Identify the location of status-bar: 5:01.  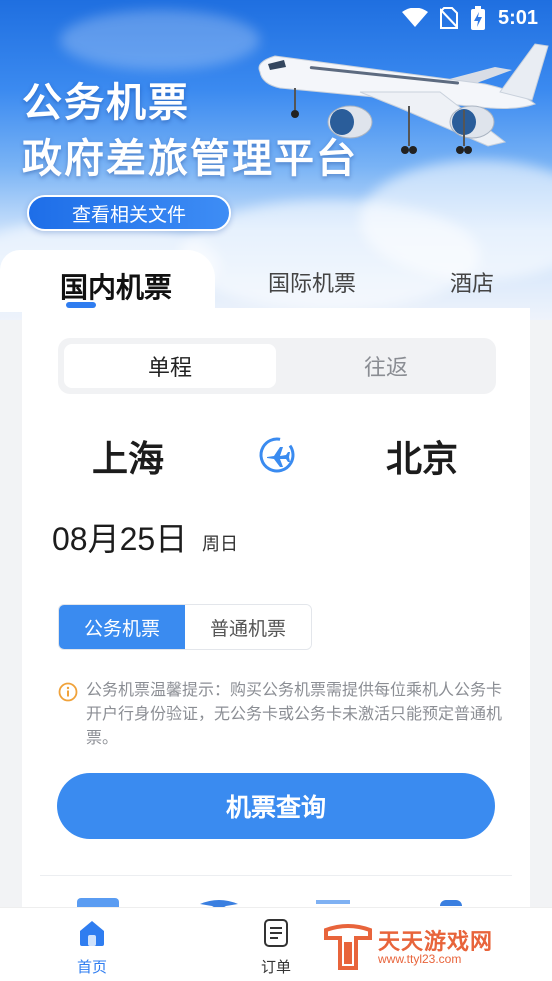
(276, 20).